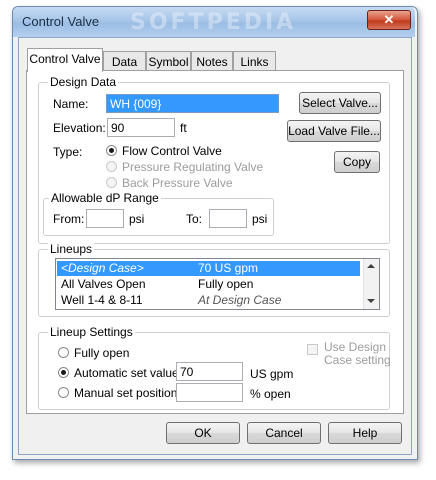 The height and width of the screenshot is (480, 436). What do you see at coordinates (63, 352) in the screenshot?
I see `fully-open-radio` at bounding box center [63, 352].